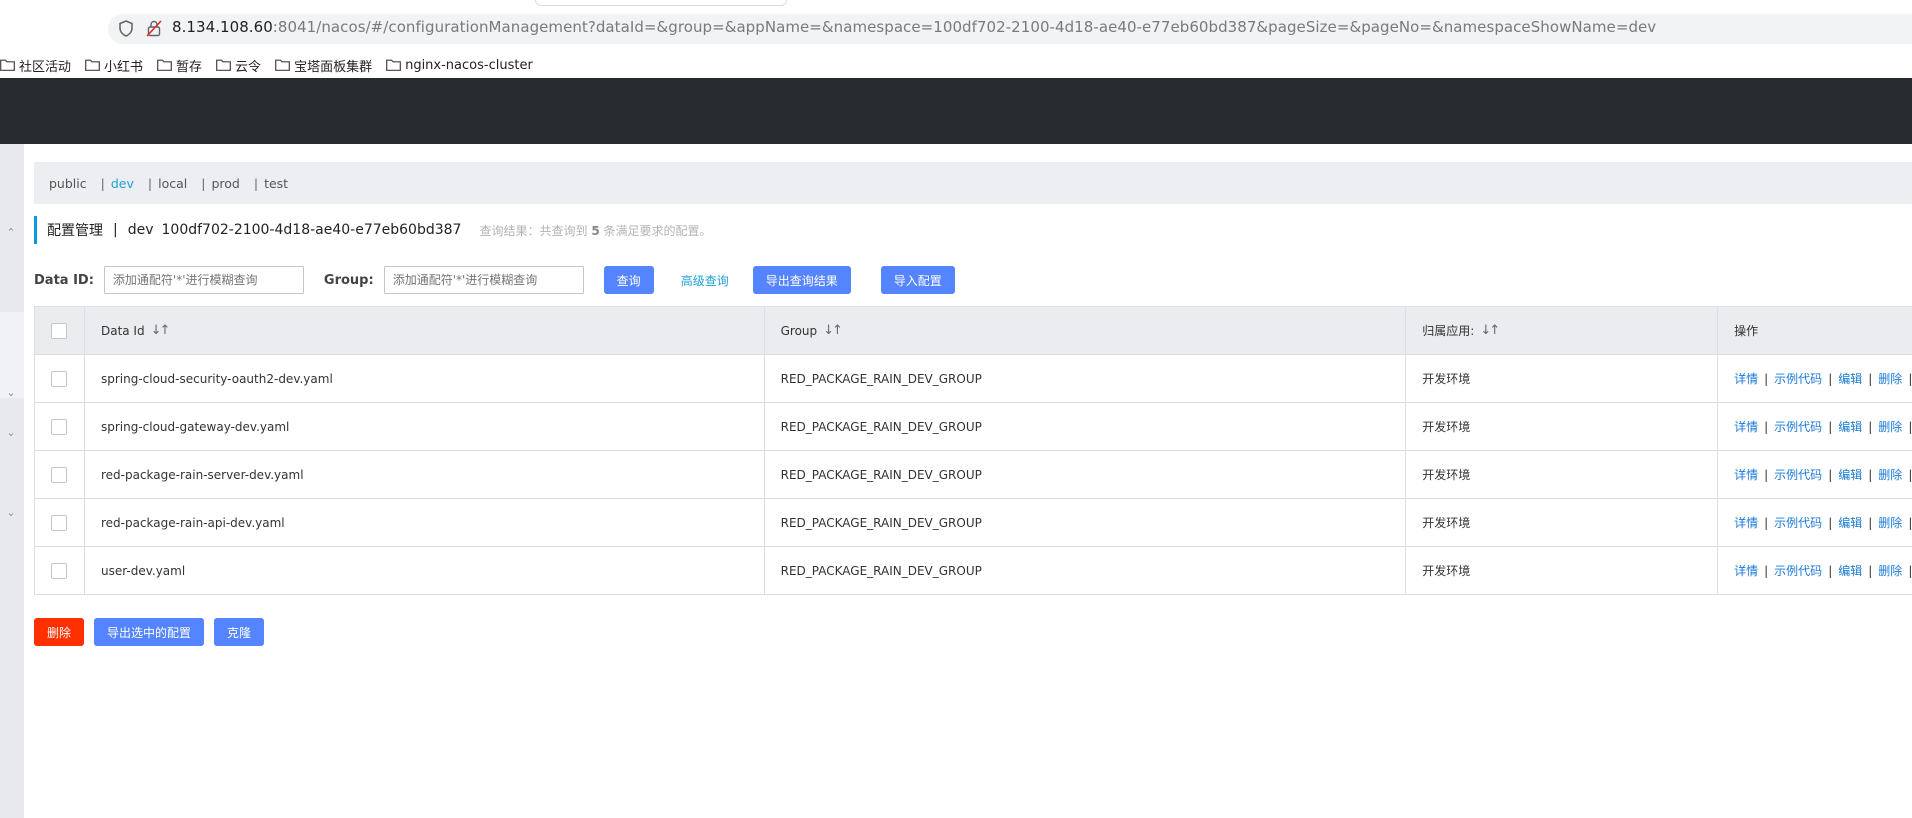  What do you see at coordinates (661, 3) in the screenshot?
I see `browser-tab-fragment` at bounding box center [661, 3].